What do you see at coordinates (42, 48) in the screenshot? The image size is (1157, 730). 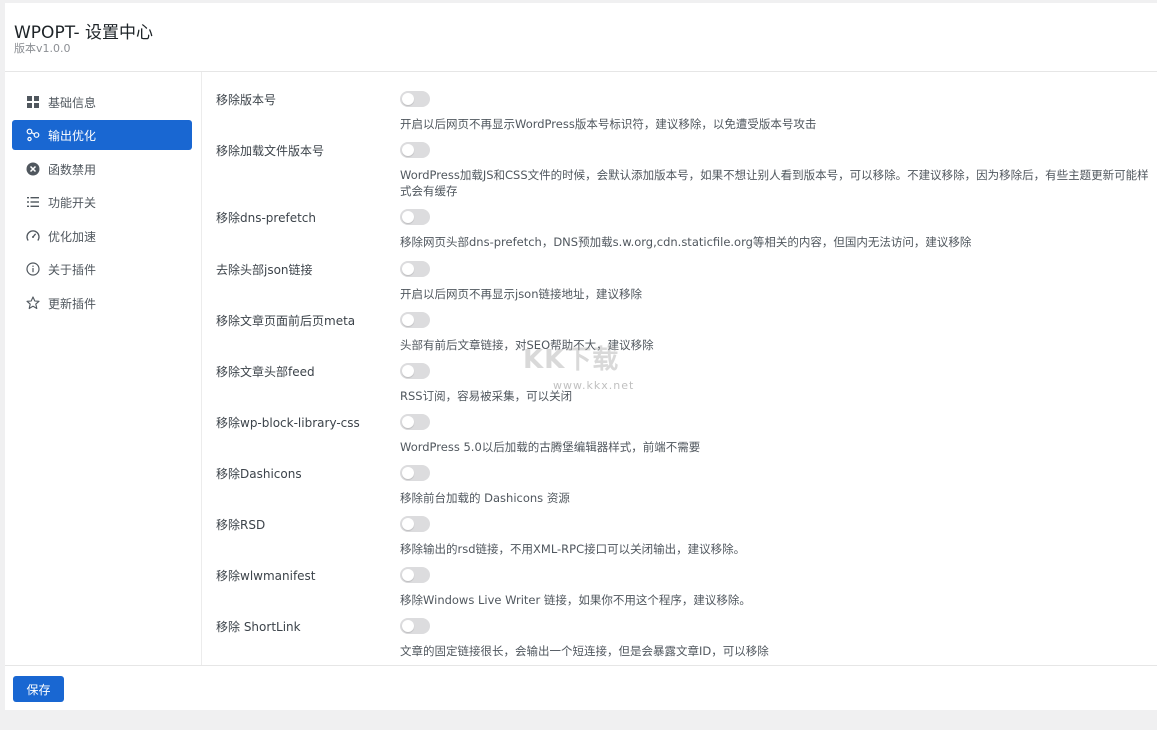 I see `version-label: 版本v1.0.0` at bounding box center [42, 48].